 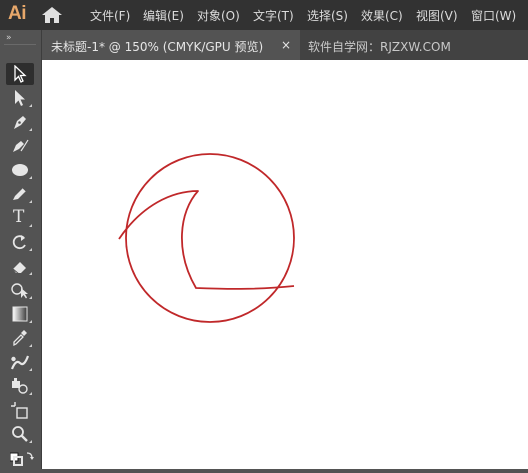 I want to click on blend-icon, so click(x=20, y=362).